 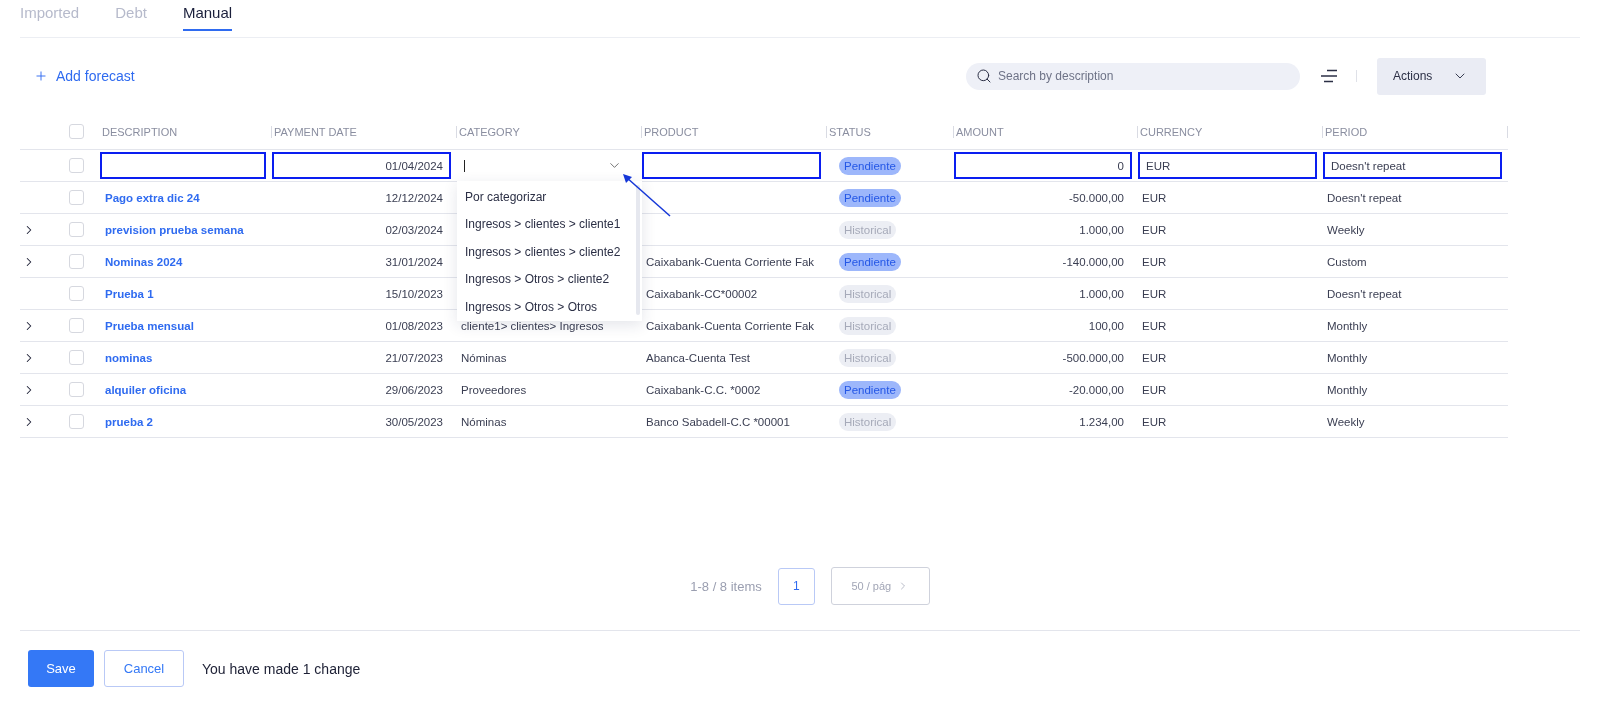 What do you see at coordinates (129, 293) in the screenshot?
I see `description-link: Prueba 1` at bounding box center [129, 293].